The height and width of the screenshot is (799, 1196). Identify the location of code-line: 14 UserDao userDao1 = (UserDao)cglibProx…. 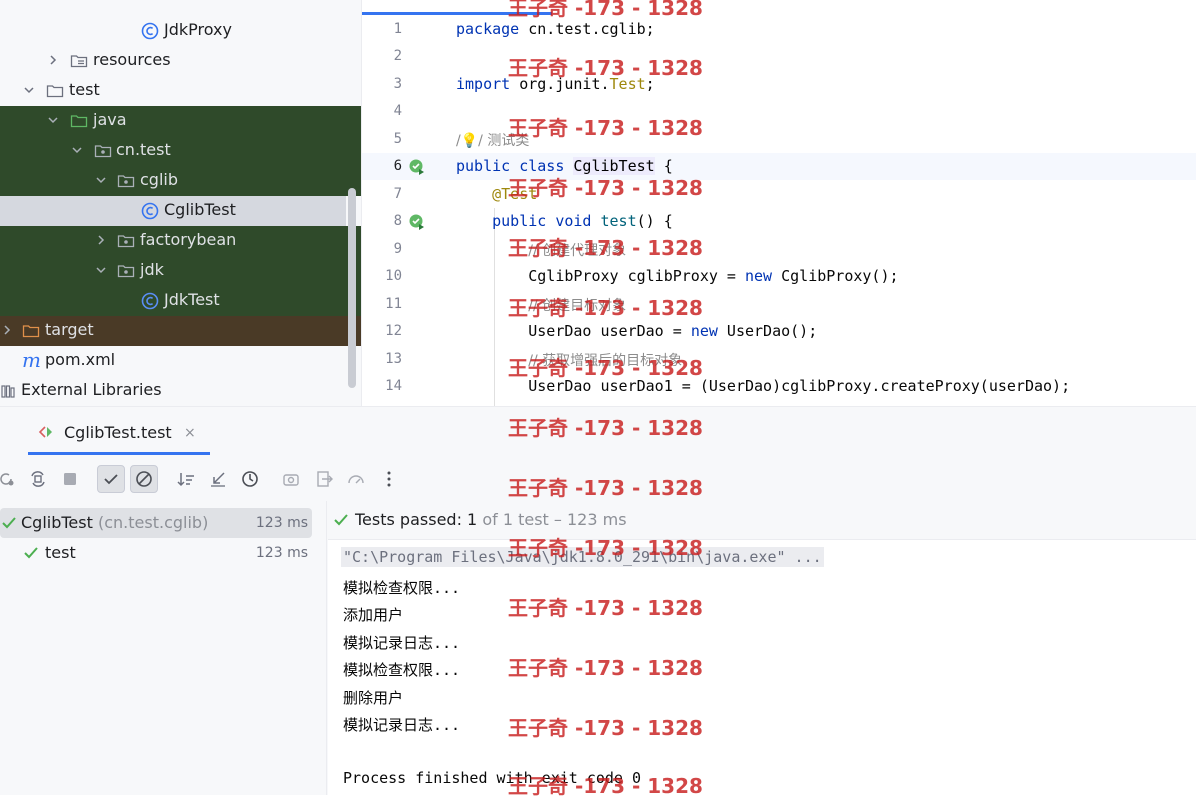
(779, 386).